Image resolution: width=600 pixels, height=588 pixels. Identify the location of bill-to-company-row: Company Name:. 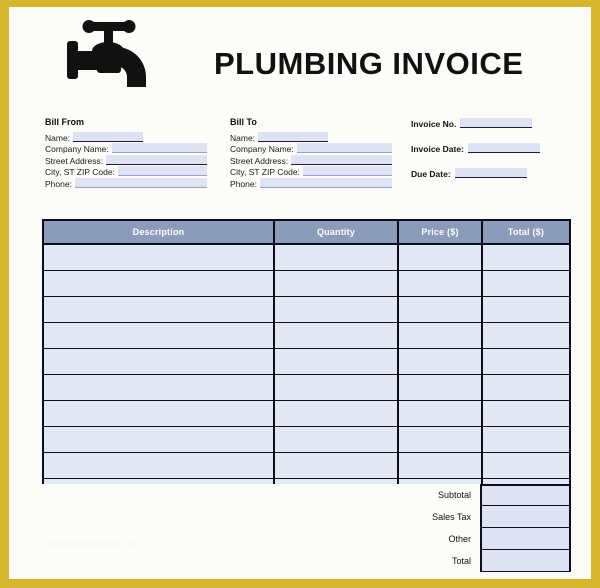
(311, 148).